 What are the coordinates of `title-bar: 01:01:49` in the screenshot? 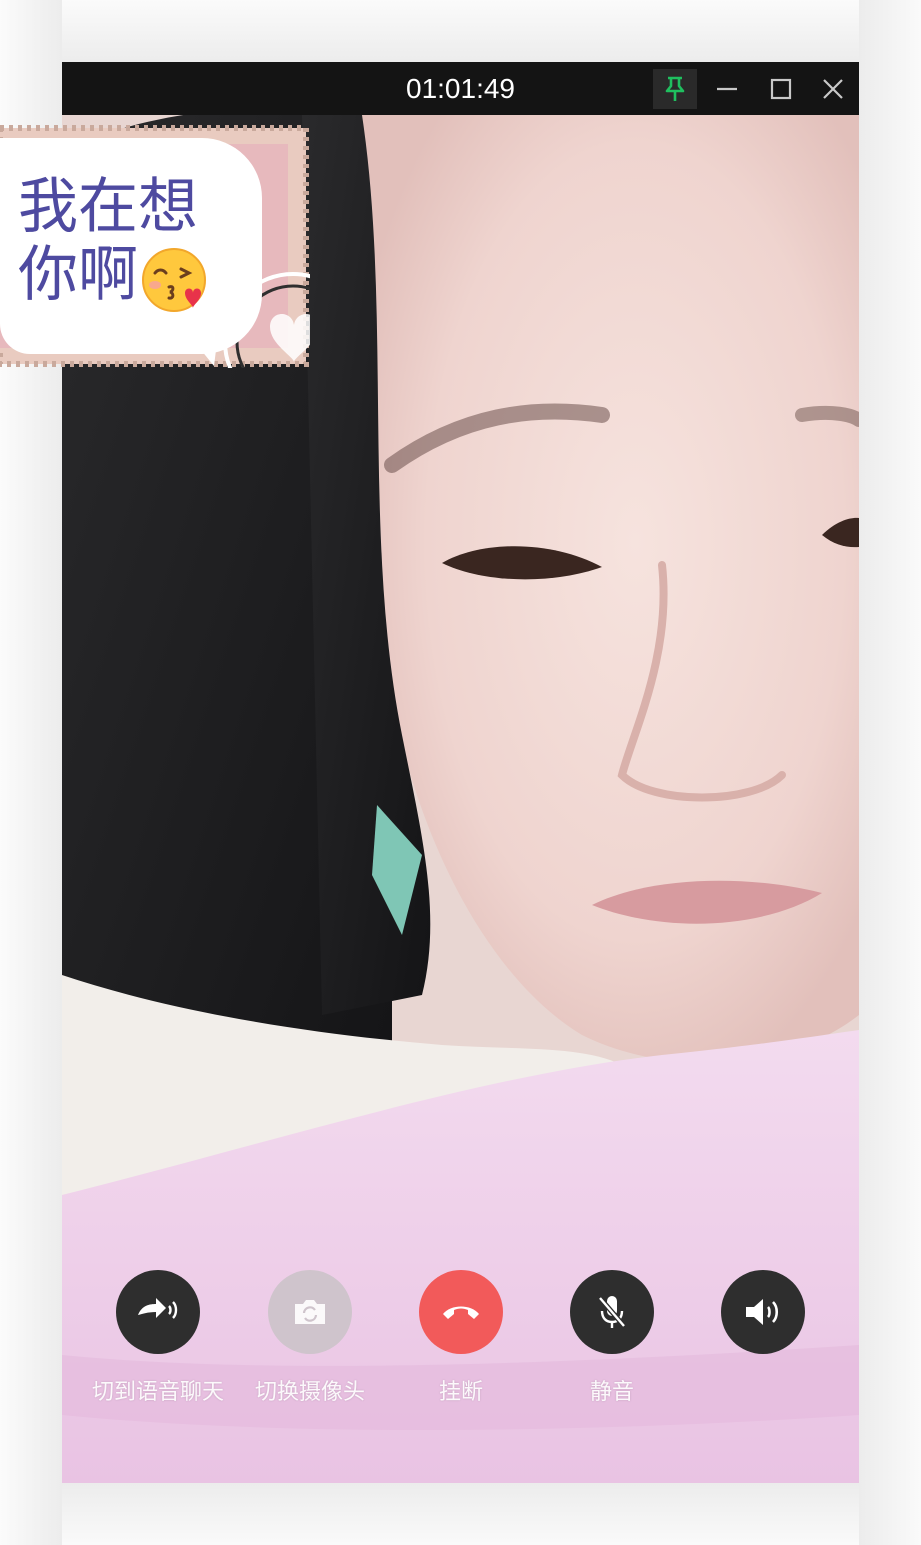 It's located at (460, 88).